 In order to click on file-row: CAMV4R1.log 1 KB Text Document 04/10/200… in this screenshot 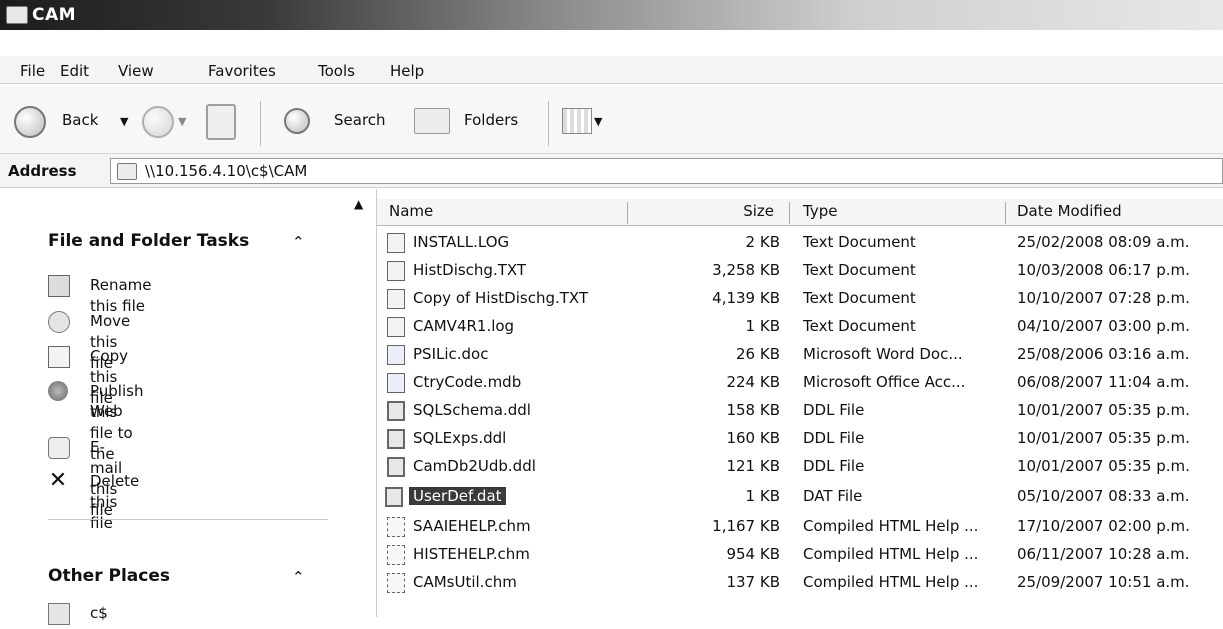, I will do `click(800, 329)`.